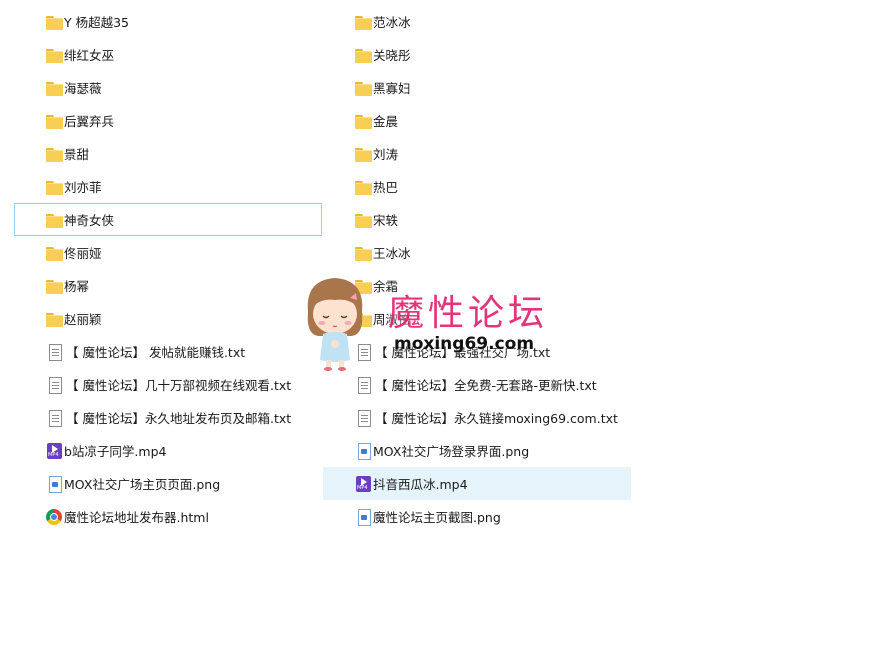  I want to click on item-label: 关晓彤, so click(392, 55).